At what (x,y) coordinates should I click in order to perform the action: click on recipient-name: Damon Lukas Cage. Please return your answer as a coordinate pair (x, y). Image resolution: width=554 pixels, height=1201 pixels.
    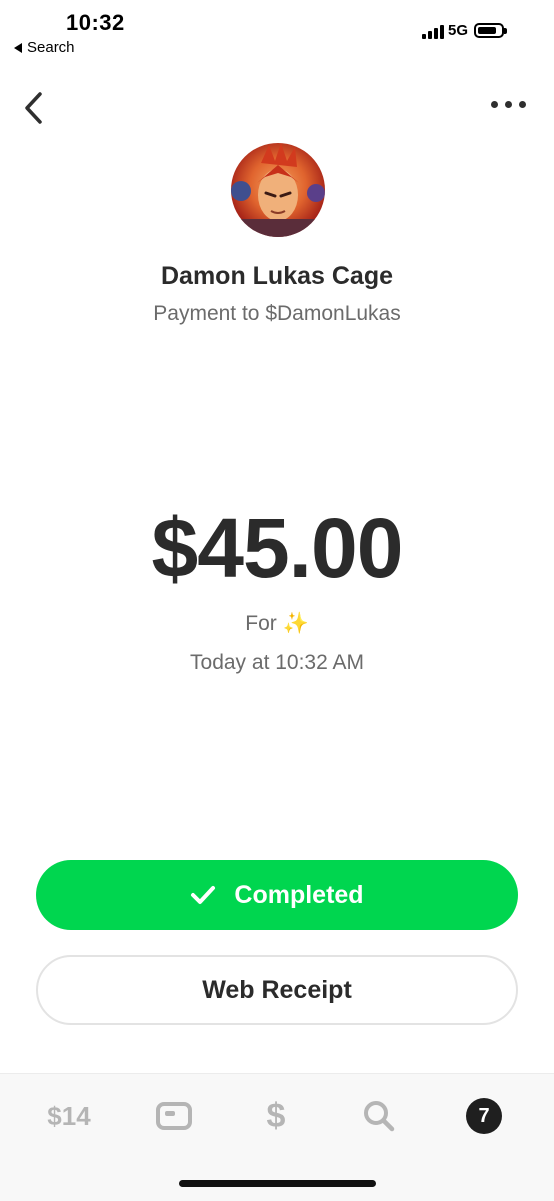
    Looking at the image, I should click on (276, 276).